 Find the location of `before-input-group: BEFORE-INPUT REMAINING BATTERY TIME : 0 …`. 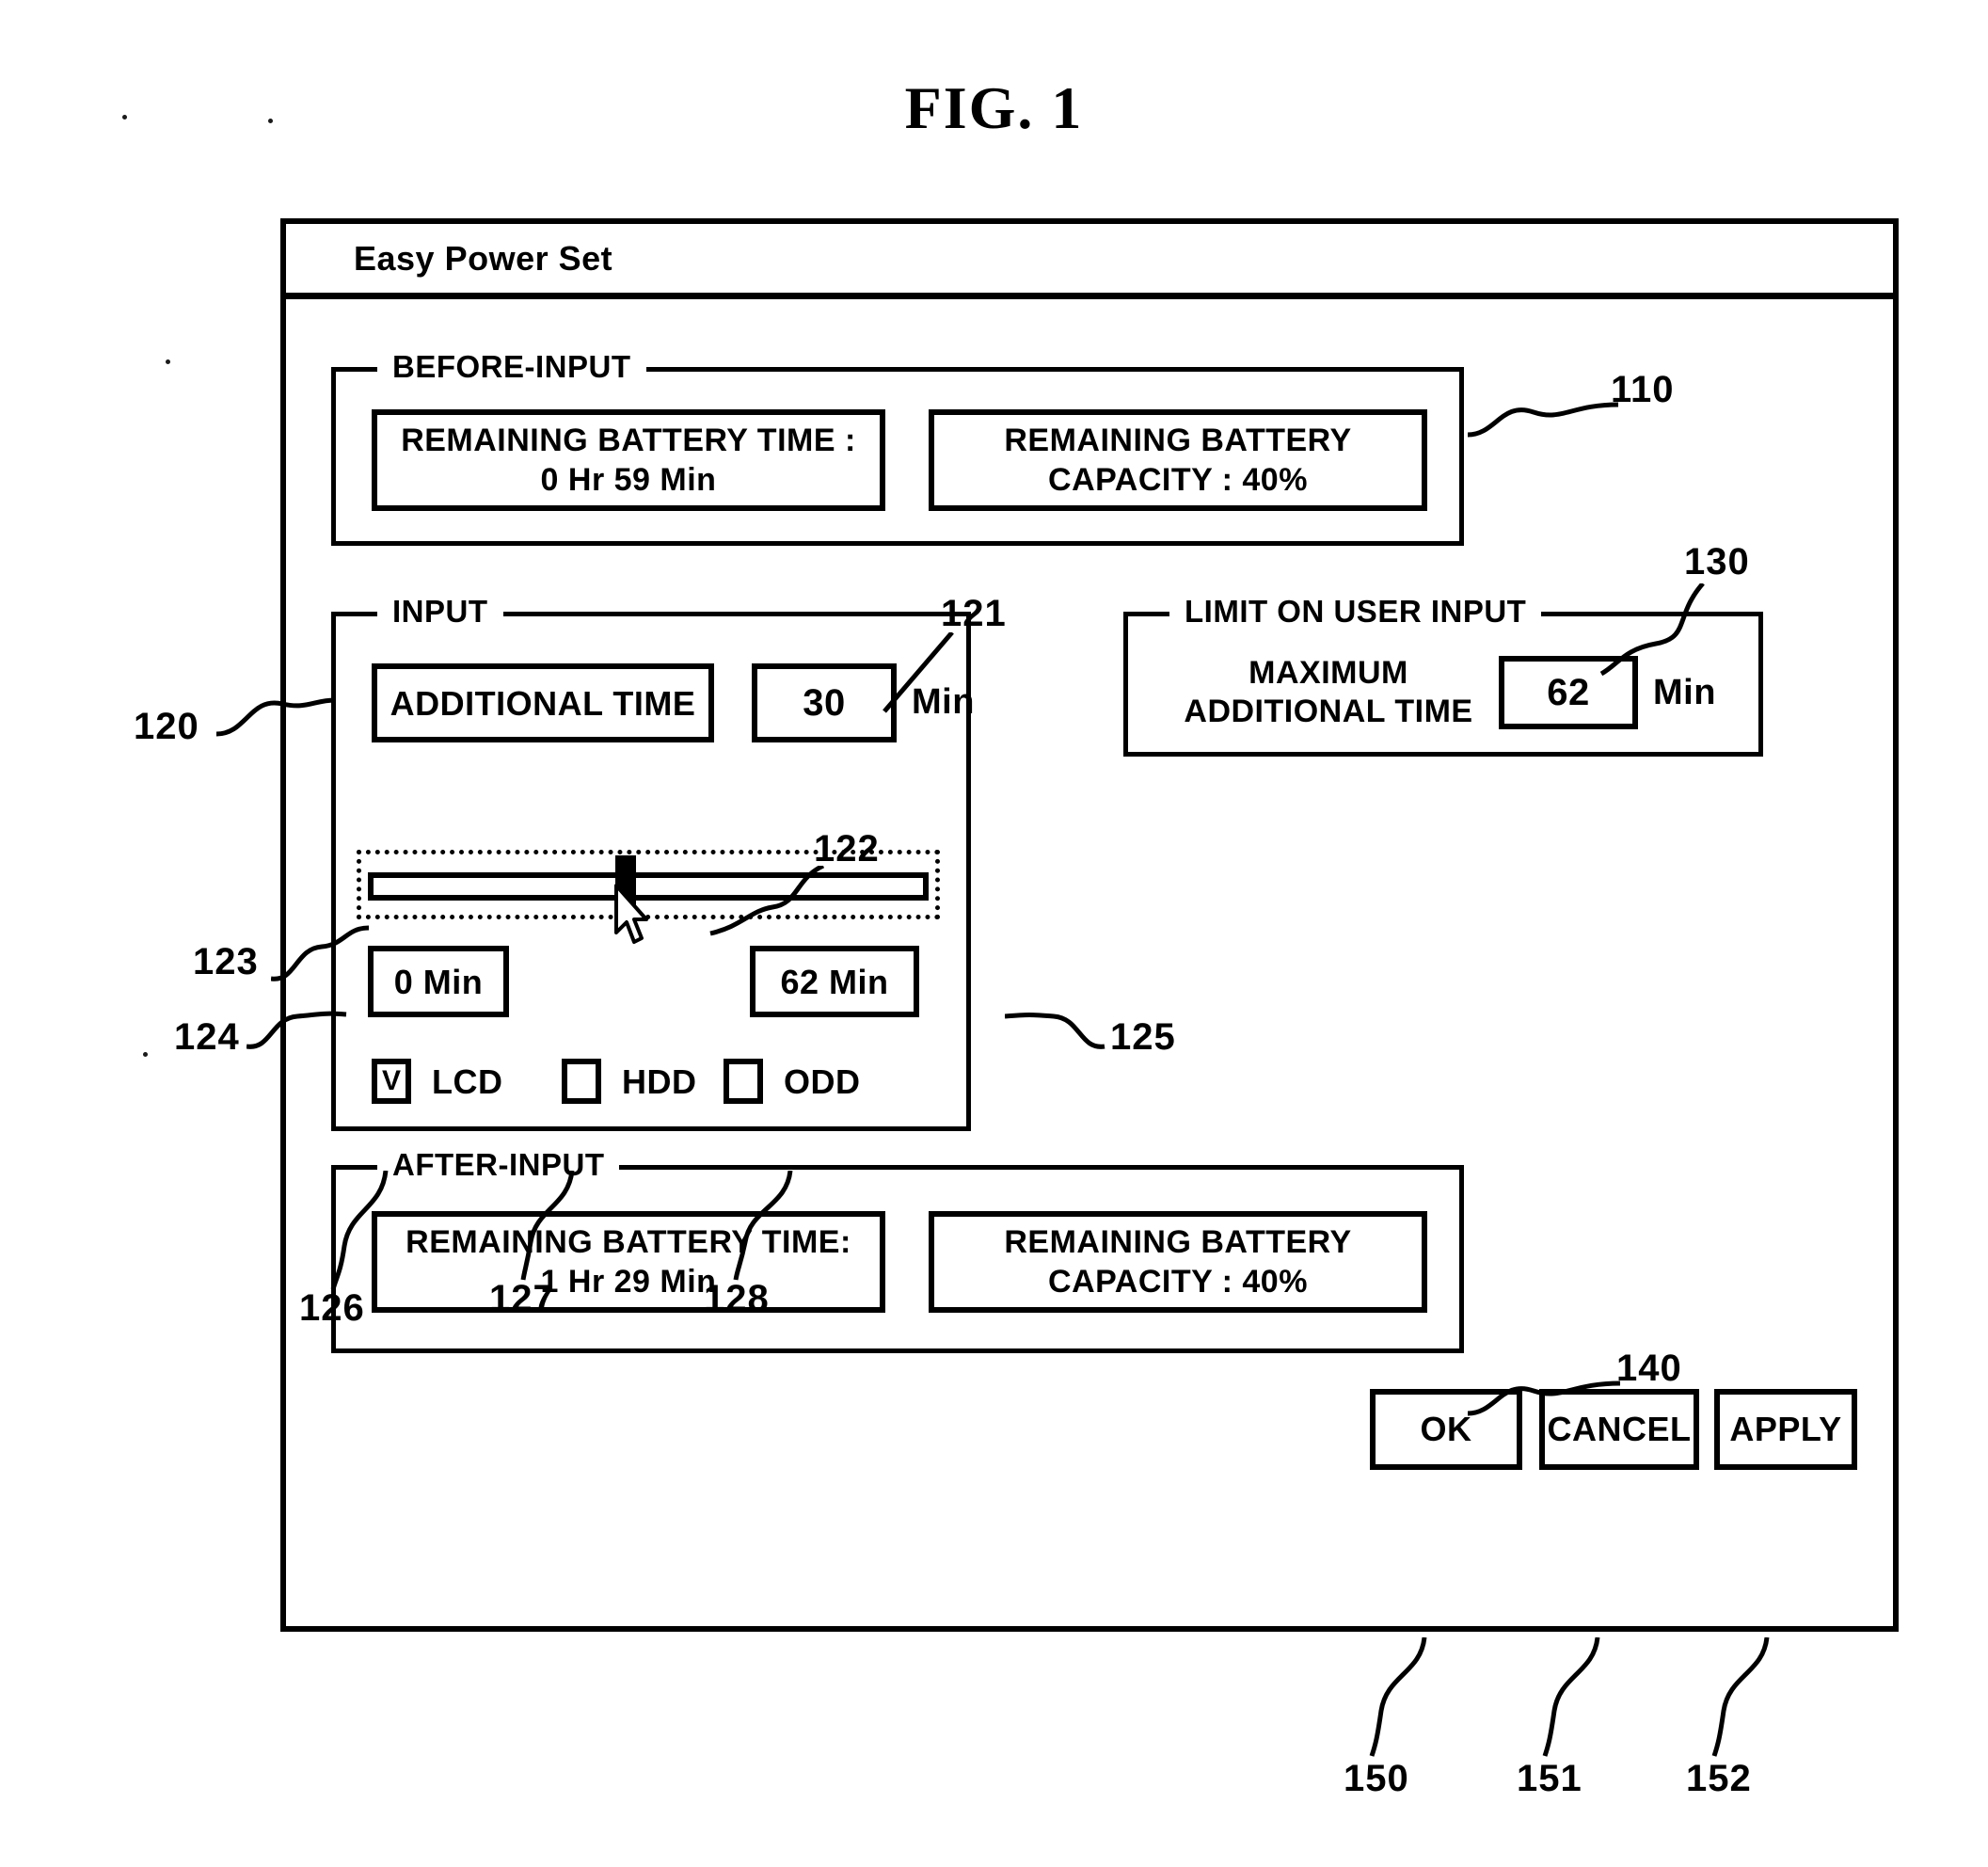

before-input-group: BEFORE-INPUT REMAINING BATTERY TIME : 0 … is located at coordinates (898, 447).